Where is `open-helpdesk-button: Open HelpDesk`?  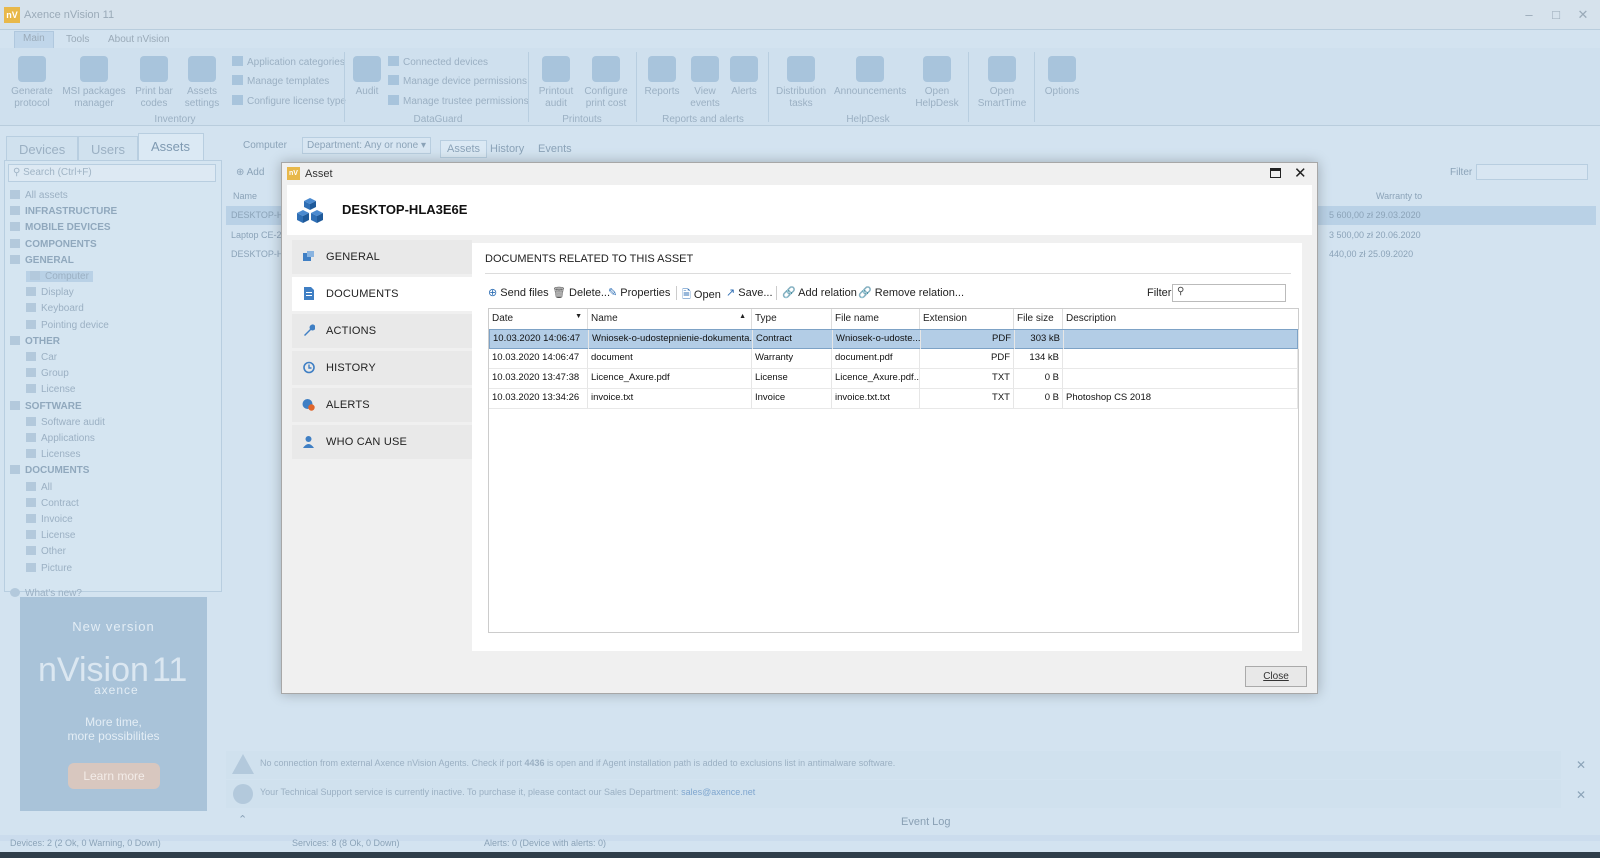 open-helpdesk-button: Open HelpDesk is located at coordinates (937, 83).